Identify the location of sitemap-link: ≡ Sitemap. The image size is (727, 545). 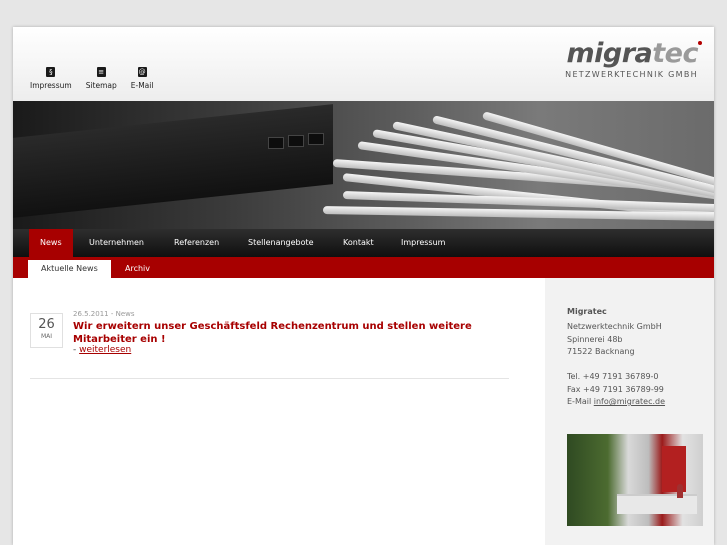
(101, 78).